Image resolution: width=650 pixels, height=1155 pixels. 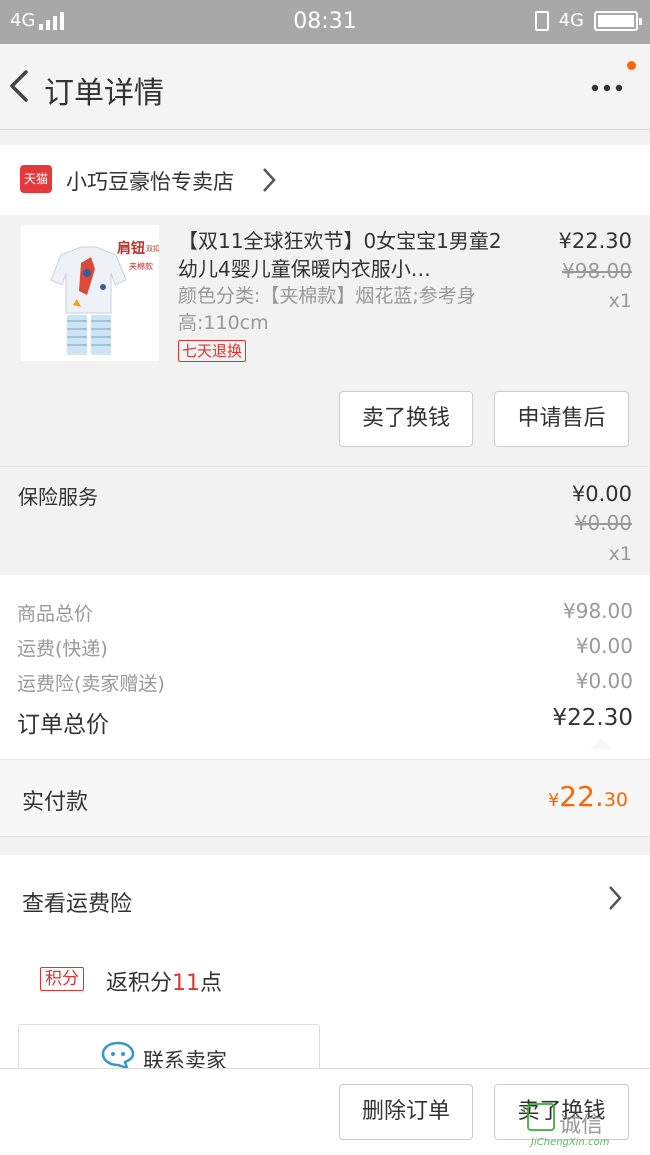 I want to click on amount-decimal: 30, so click(x=615, y=800).